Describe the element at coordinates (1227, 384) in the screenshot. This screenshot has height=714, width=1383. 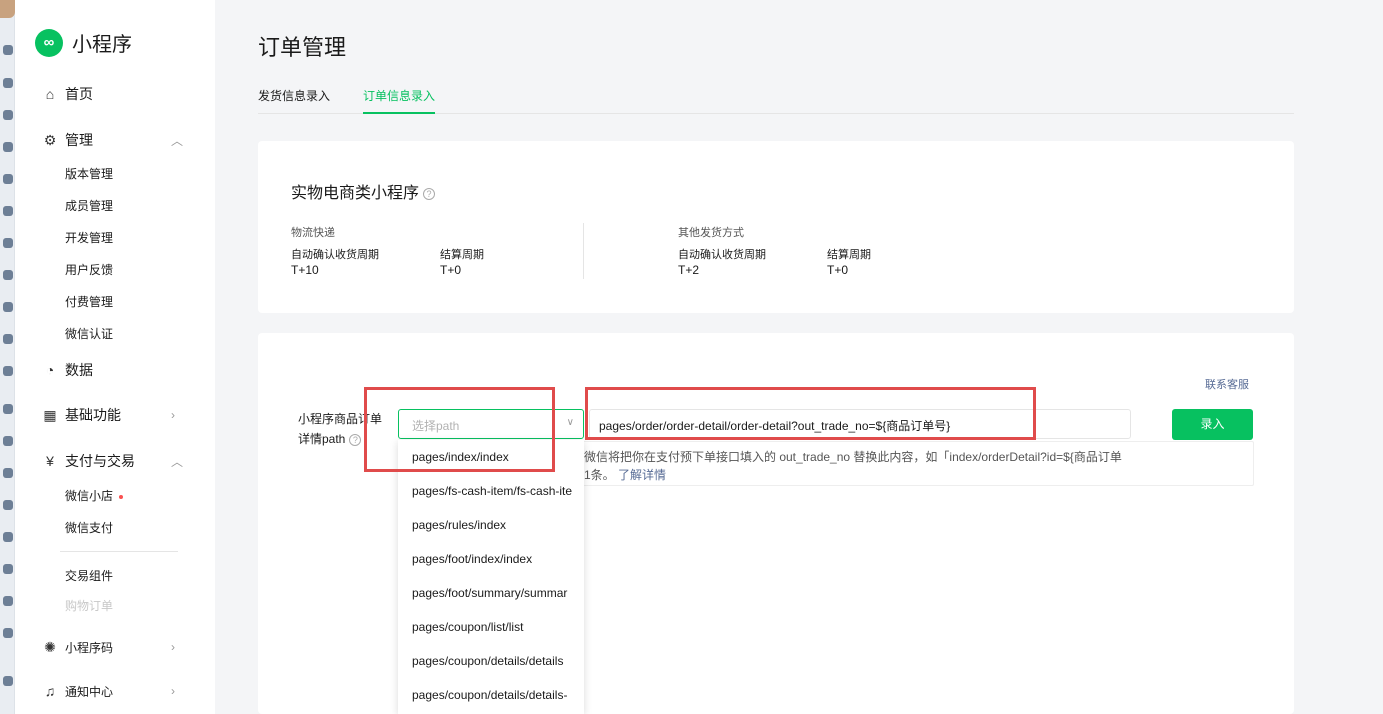
I see `contact-support-link: 联系客服` at that location.